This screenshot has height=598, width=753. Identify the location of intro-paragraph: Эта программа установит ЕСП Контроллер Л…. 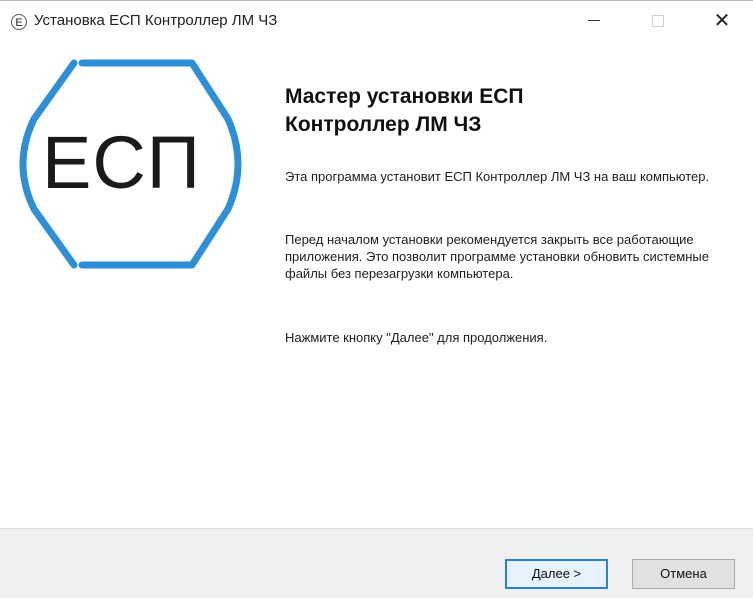
(497, 176).